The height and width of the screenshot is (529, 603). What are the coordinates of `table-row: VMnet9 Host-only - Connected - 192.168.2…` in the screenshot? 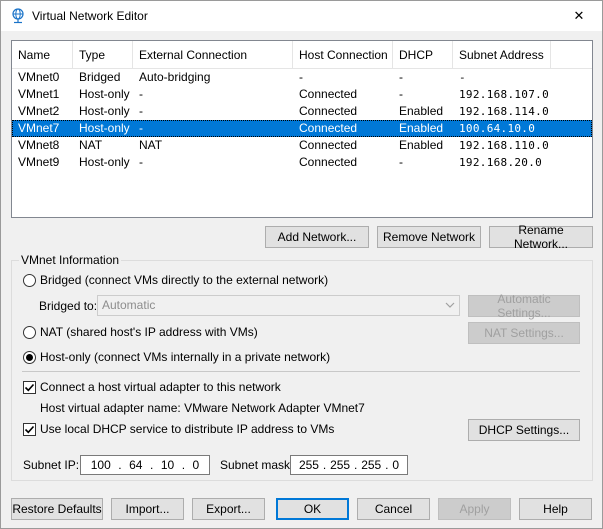 It's located at (302, 162).